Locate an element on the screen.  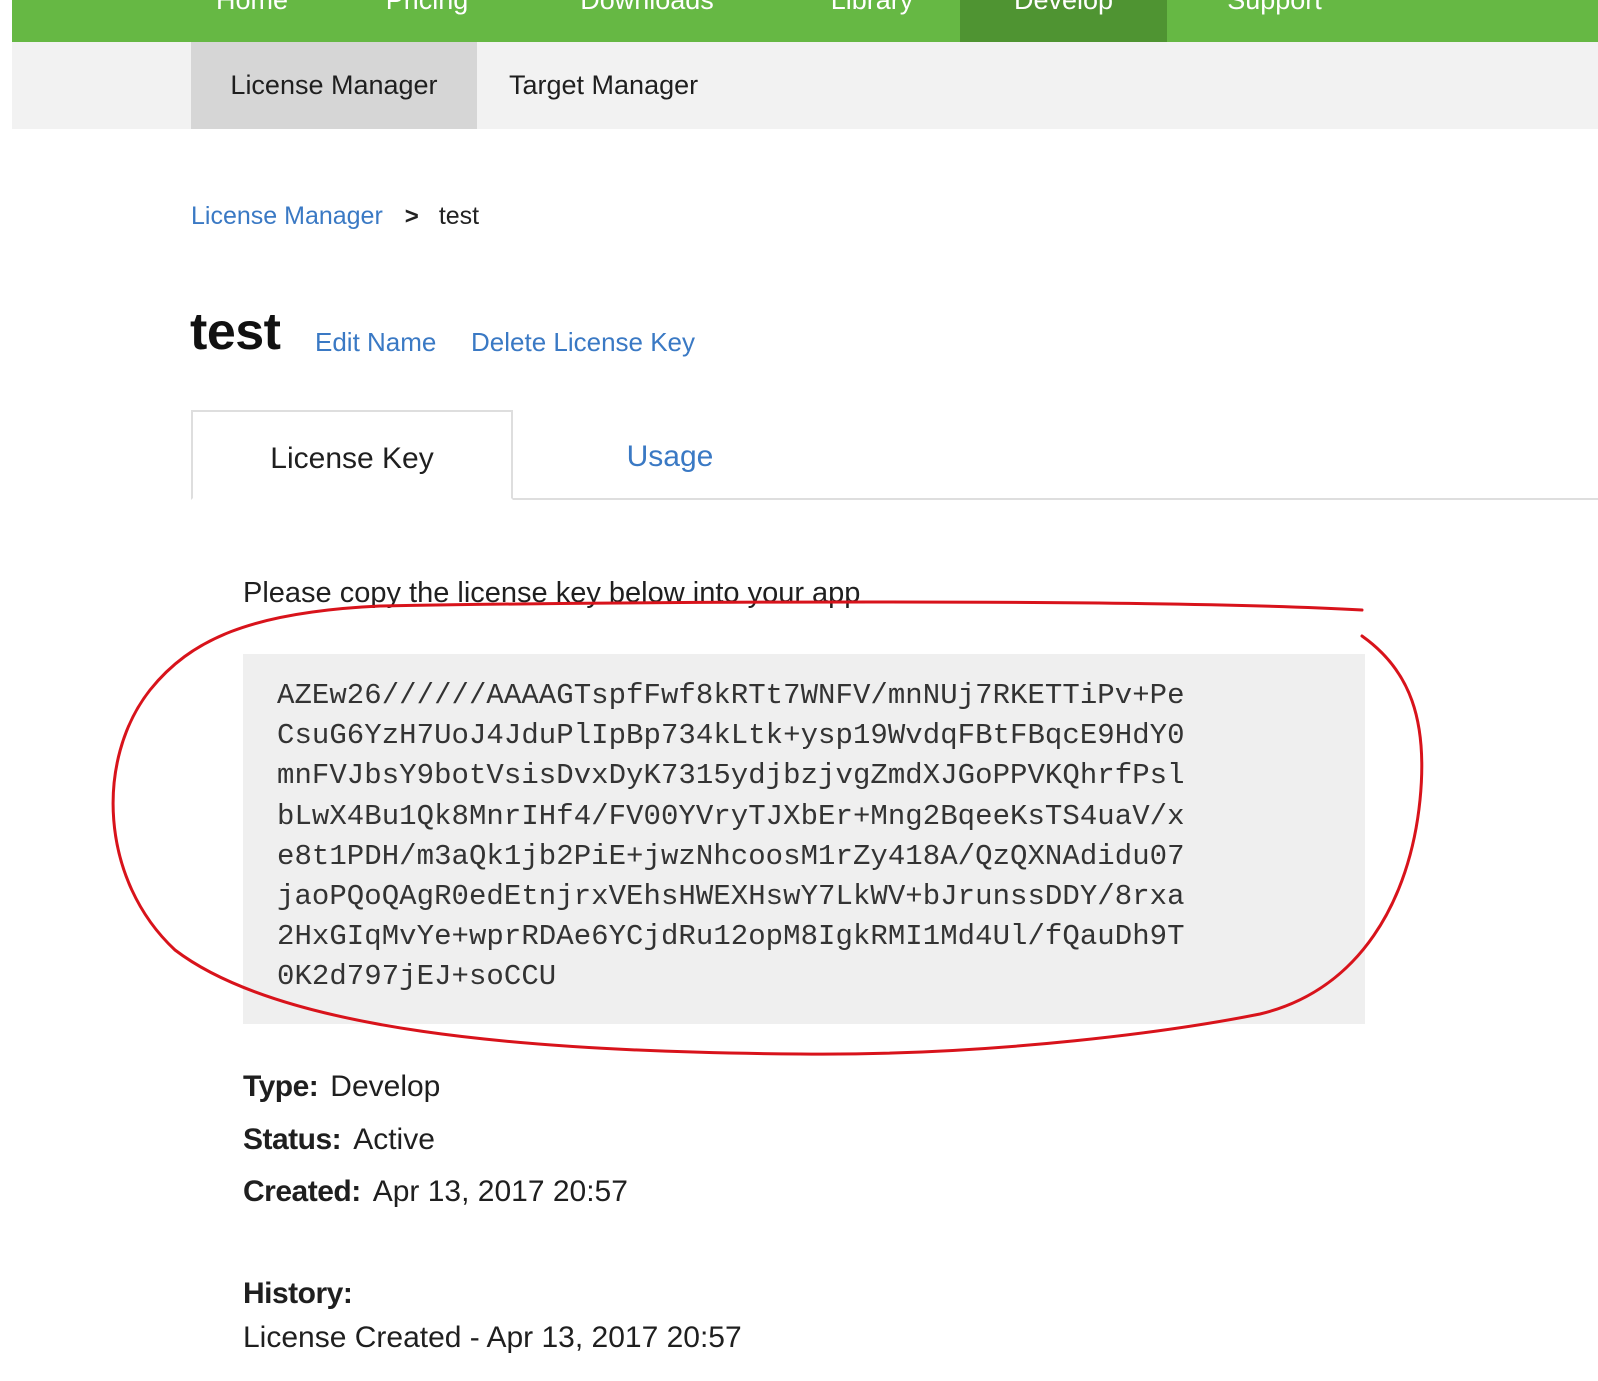
breadcrumb-current: test is located at coordinates (459, 216).